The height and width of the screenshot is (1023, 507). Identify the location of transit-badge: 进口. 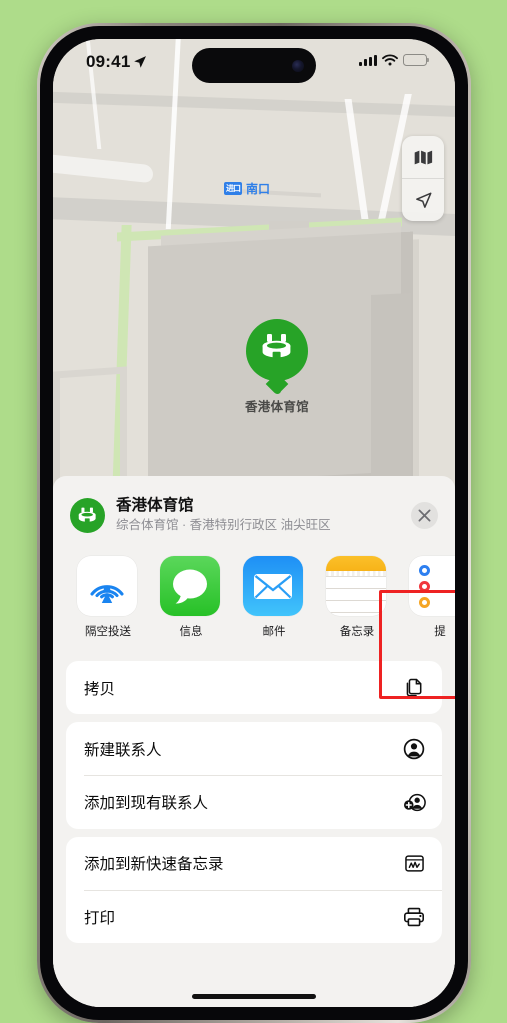
(233, 188).